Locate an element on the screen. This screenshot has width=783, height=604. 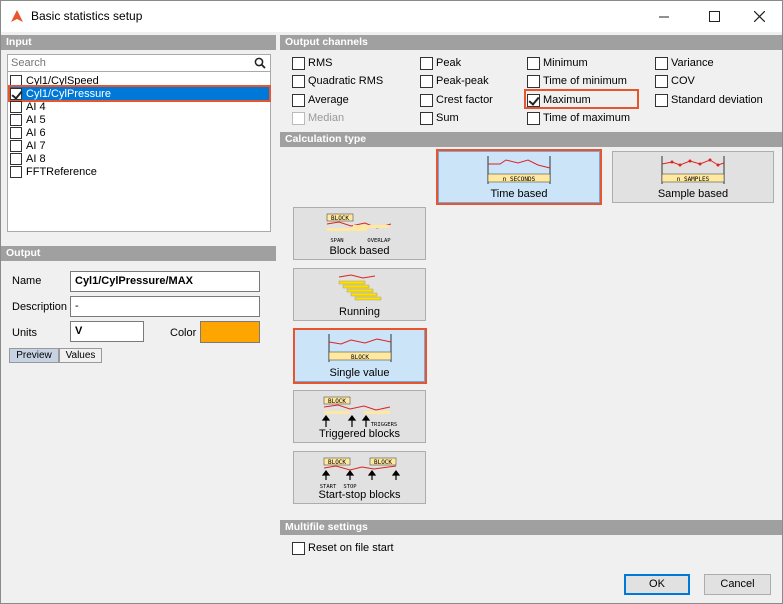
name-label: Name is located at coordinates (27, 281).